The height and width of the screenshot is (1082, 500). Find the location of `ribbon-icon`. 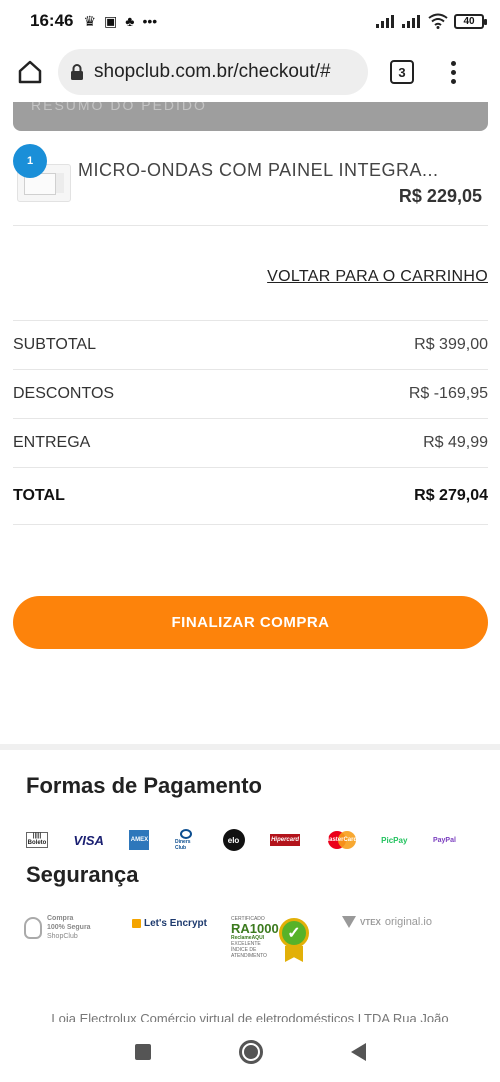

ribbon-icon is located at coordinates (294, 954).